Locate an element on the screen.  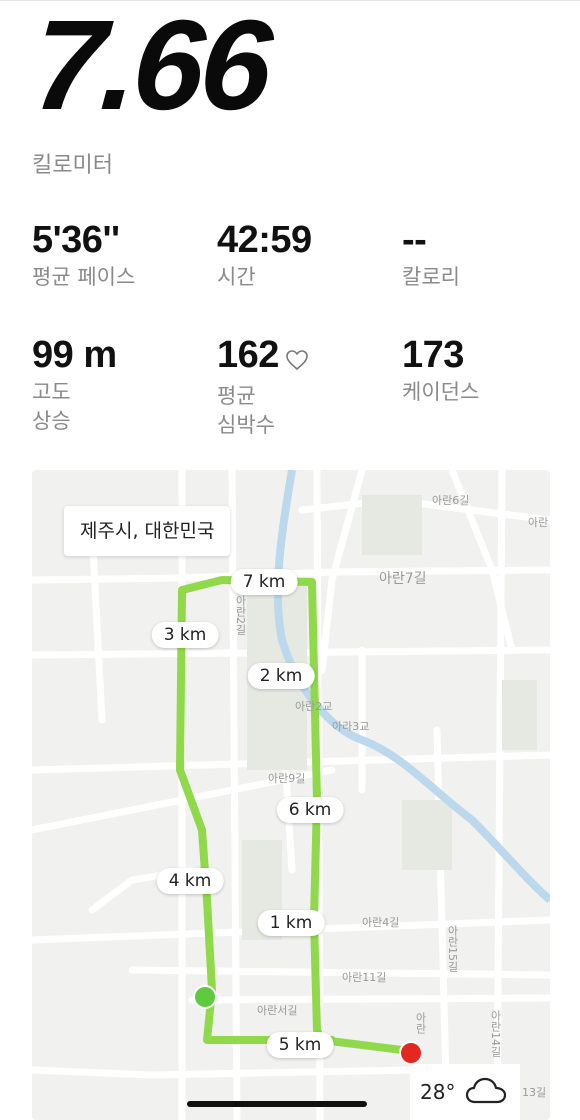
stat-elevation-gain: 99 m 고도 상승 is located at coordinates (74, 386).